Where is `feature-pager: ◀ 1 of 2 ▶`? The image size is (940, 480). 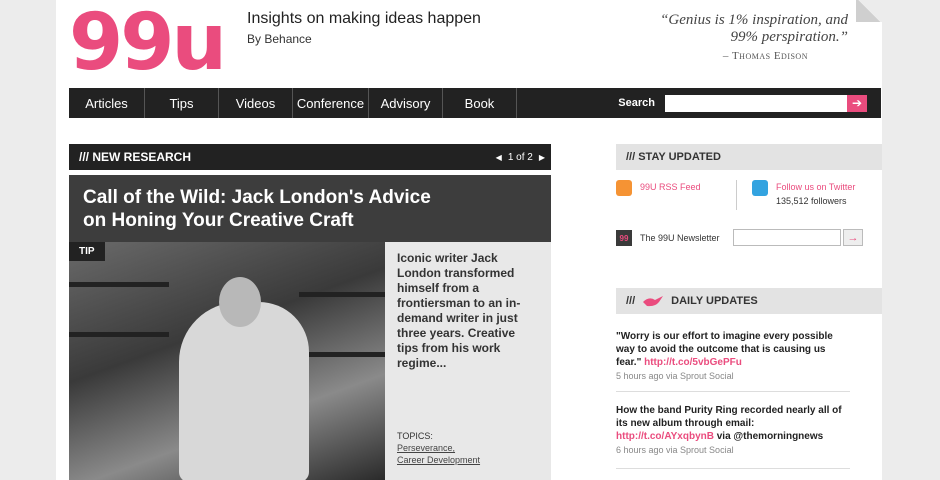
feature-pager: ◀ 1 of 2 ▶ is located at coordinates (523, 157).